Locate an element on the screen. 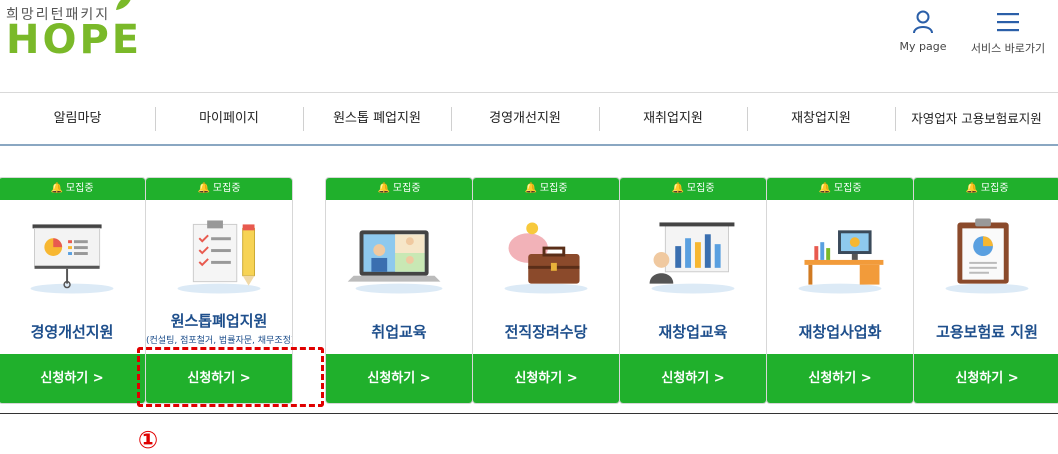  program-card-restartup-education: 🔔 모집중 재창업교육 신청하기 > is located at coordinates (693, 290).